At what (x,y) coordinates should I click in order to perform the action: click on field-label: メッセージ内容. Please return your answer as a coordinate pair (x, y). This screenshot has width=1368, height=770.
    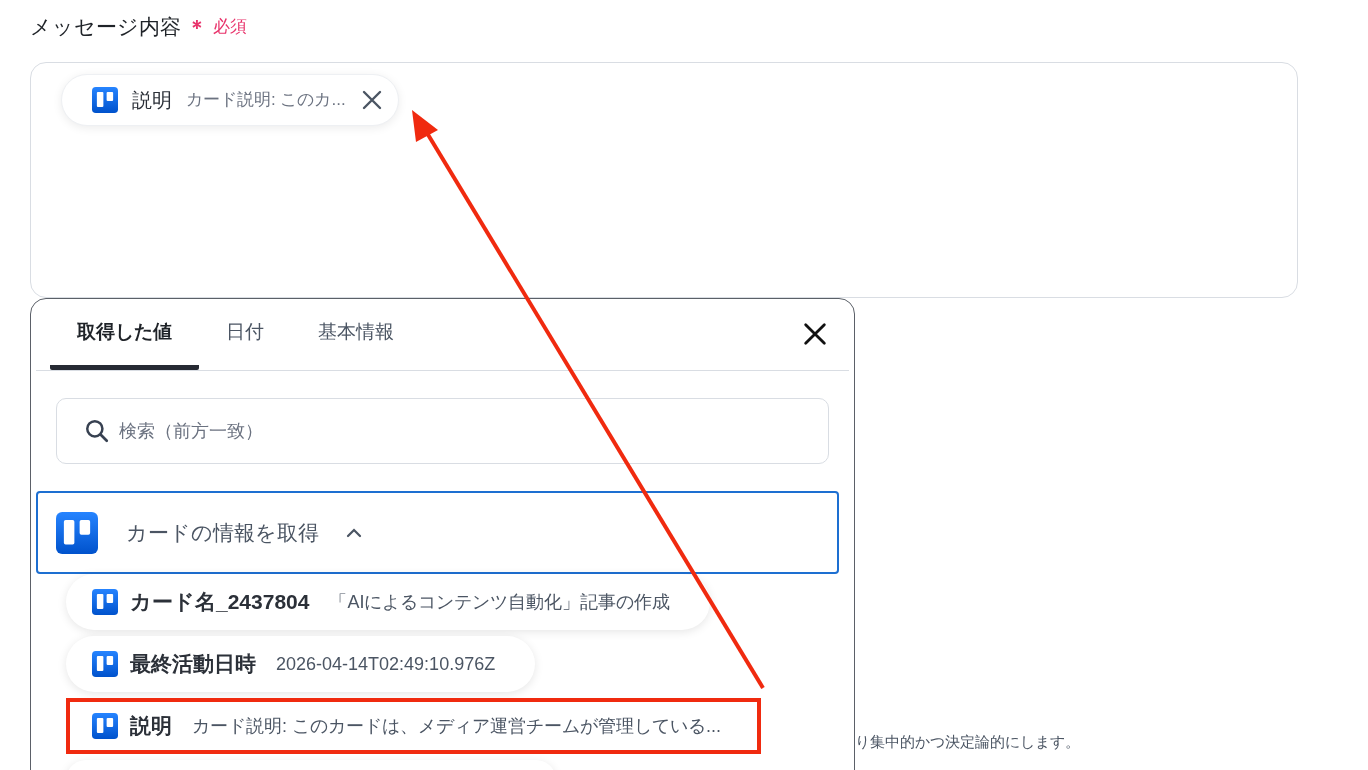
    Looking at the image, I should click on (105, 27).